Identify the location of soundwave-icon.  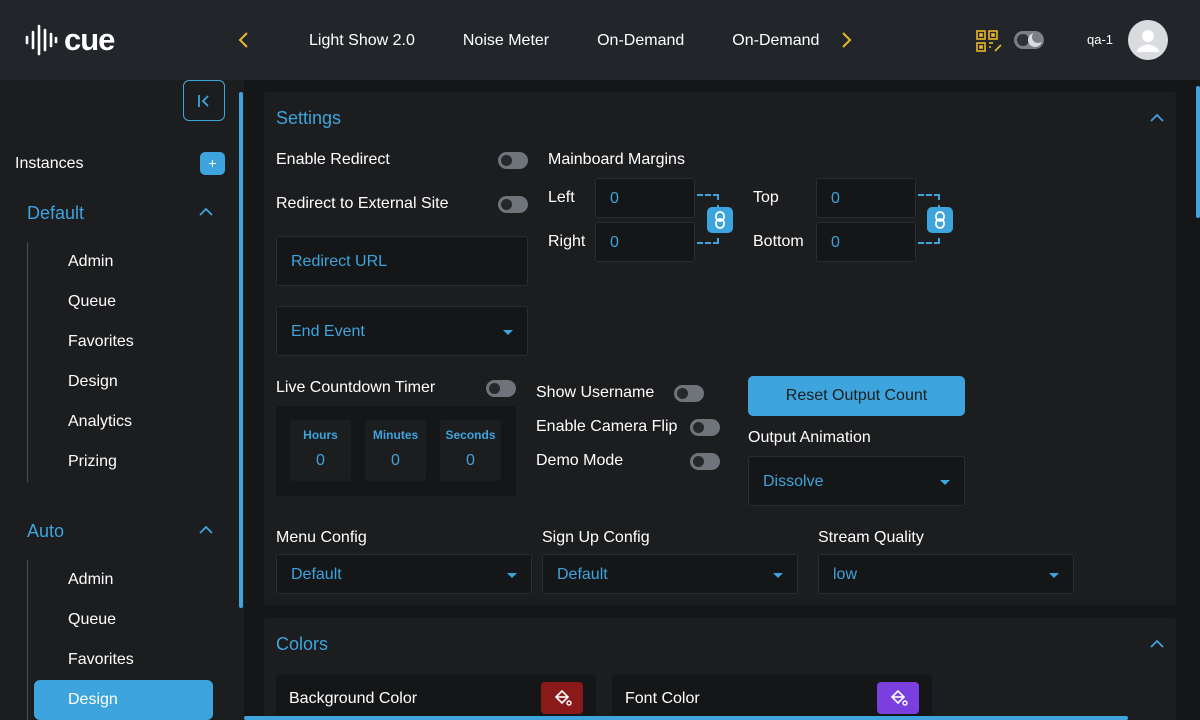
(41, 40).